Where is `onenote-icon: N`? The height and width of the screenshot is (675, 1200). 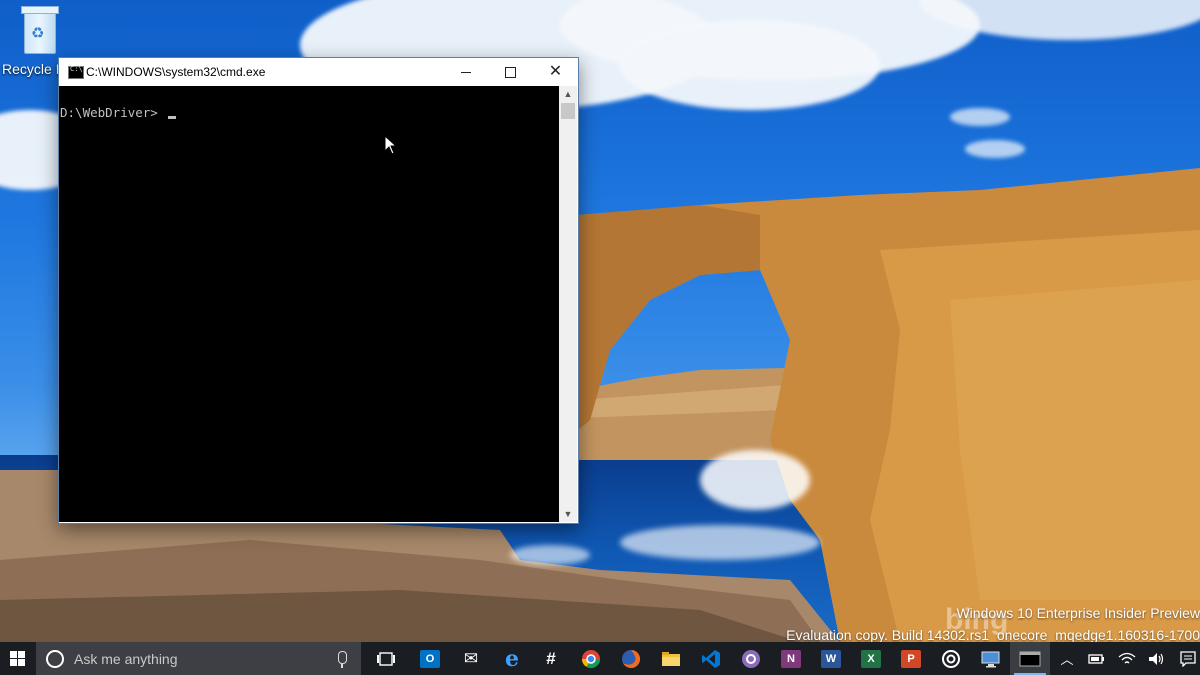 onenote-icon: N is located at coordinates (791, 658).